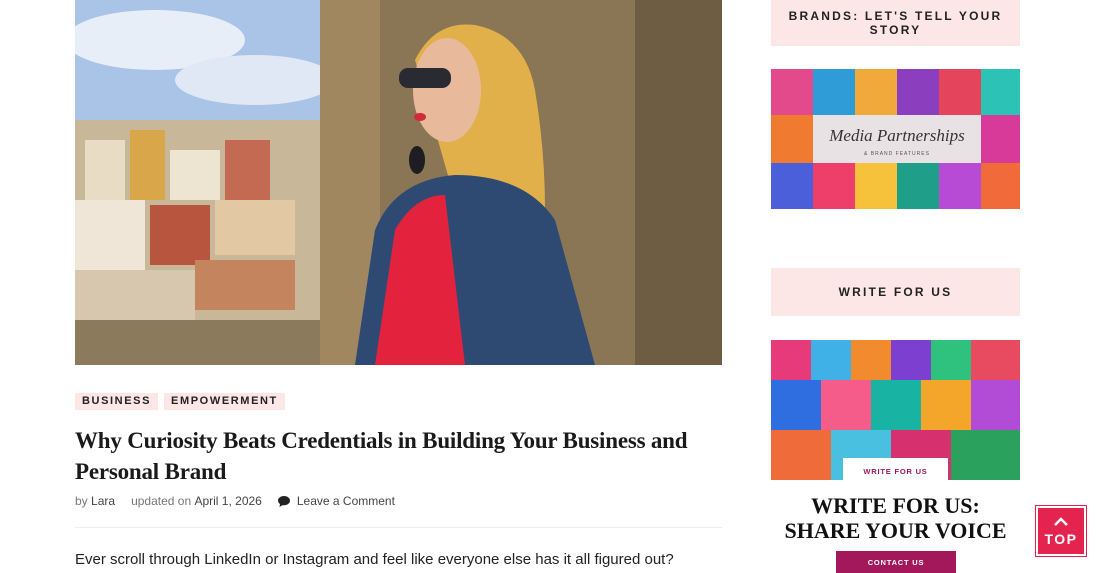 The image size is (1100, 573). What do you see at coordinates (896, 562) in the screenshot?
I see `contact-us-label: CONTACT US` at bounding box center [896, 562].